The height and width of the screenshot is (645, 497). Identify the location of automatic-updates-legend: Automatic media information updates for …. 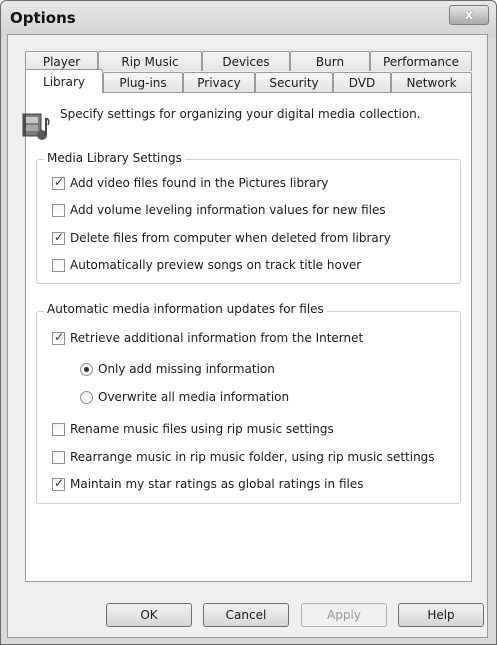
(185, 309).